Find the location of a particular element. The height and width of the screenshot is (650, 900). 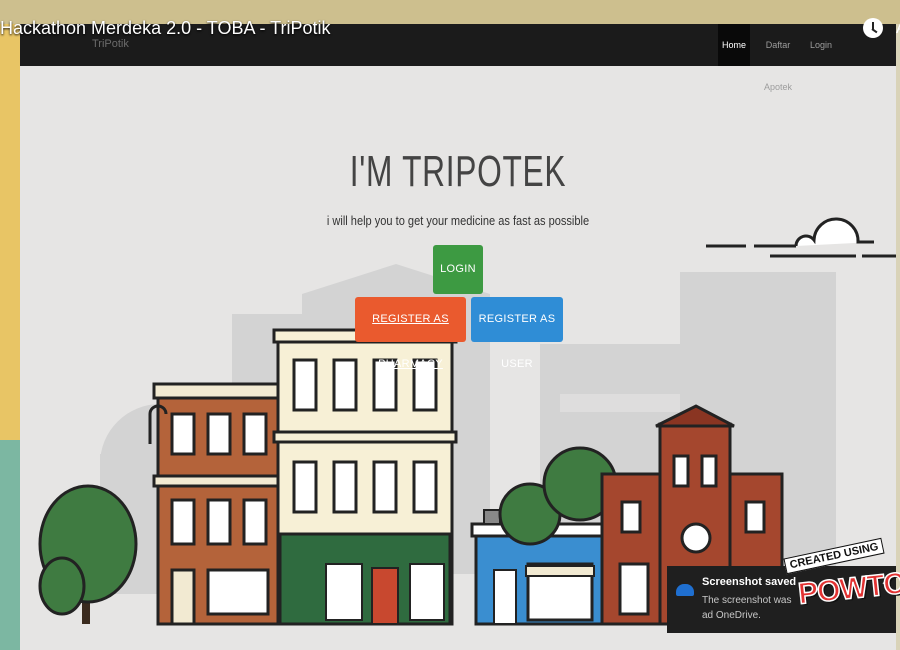

clock-icon is located at coordinates (873, 28).